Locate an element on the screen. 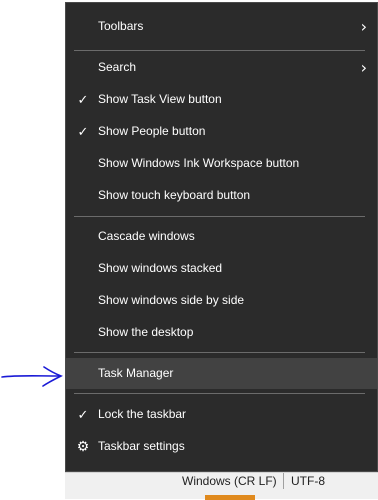 The width and height of the screenshot is (378, 500). menu-item-show-task-view-button: ✓ Show Task View button is located at coordinates (221, 99).